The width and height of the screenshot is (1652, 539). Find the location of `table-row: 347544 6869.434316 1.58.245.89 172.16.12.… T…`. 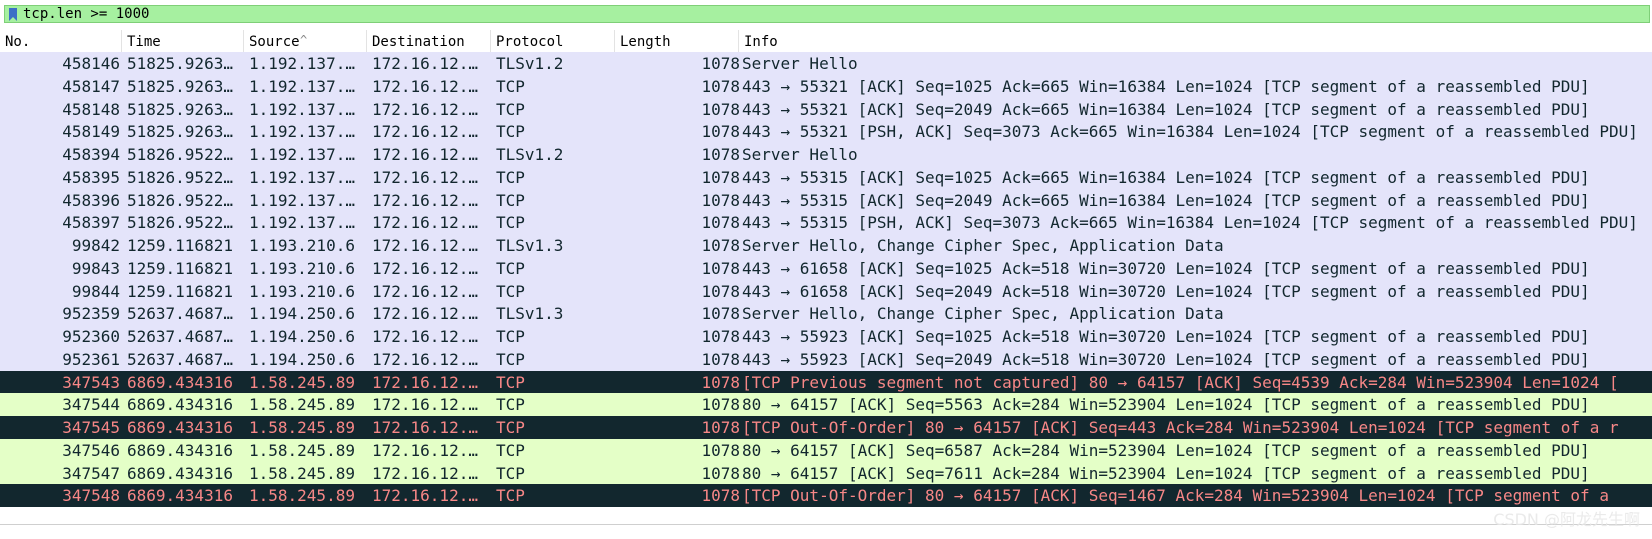

table-row: 347544 6869.434316 1.58.245.89 172.16.12.… T… is located at coordinates (826, 405).